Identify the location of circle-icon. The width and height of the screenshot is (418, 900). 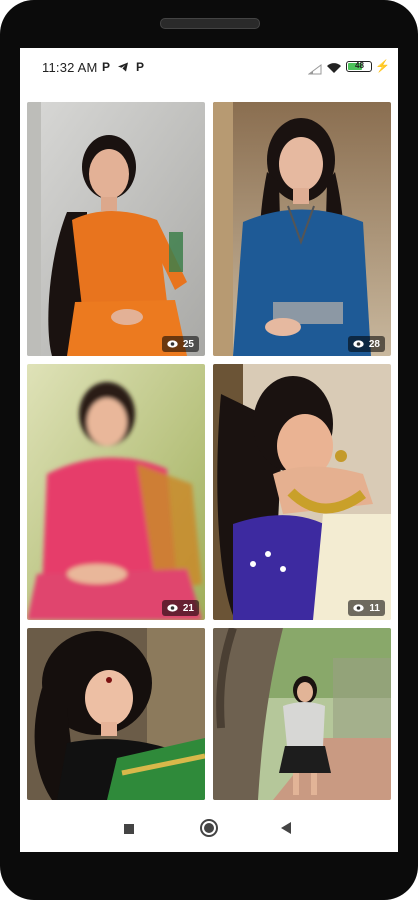
(209, 828).